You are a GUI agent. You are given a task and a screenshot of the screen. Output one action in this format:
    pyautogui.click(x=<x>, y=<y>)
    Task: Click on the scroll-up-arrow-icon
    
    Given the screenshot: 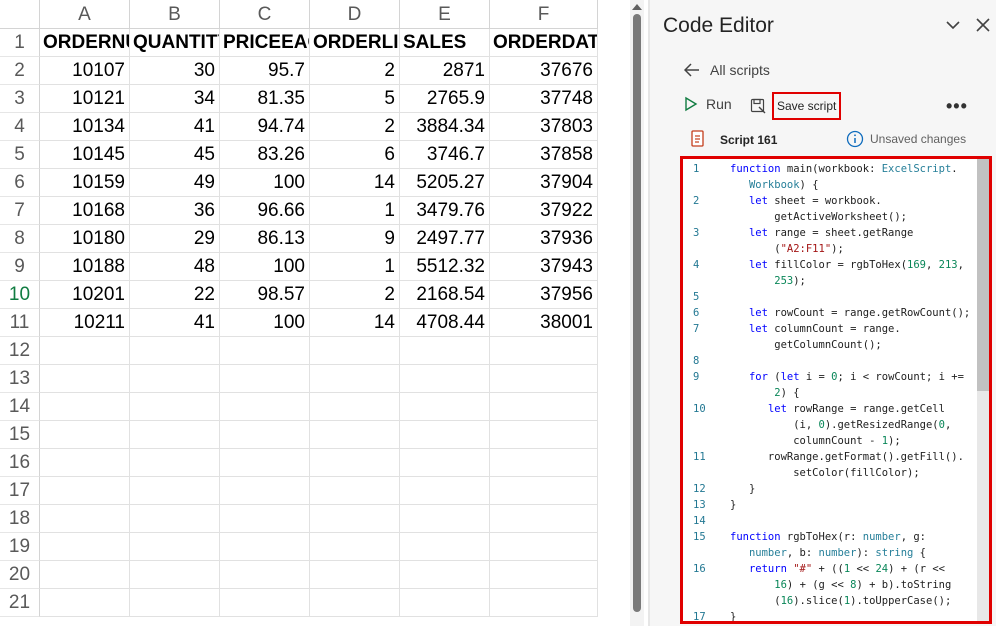 What is the action you would take?
    pyautogui.click(x=637, y=7)
    